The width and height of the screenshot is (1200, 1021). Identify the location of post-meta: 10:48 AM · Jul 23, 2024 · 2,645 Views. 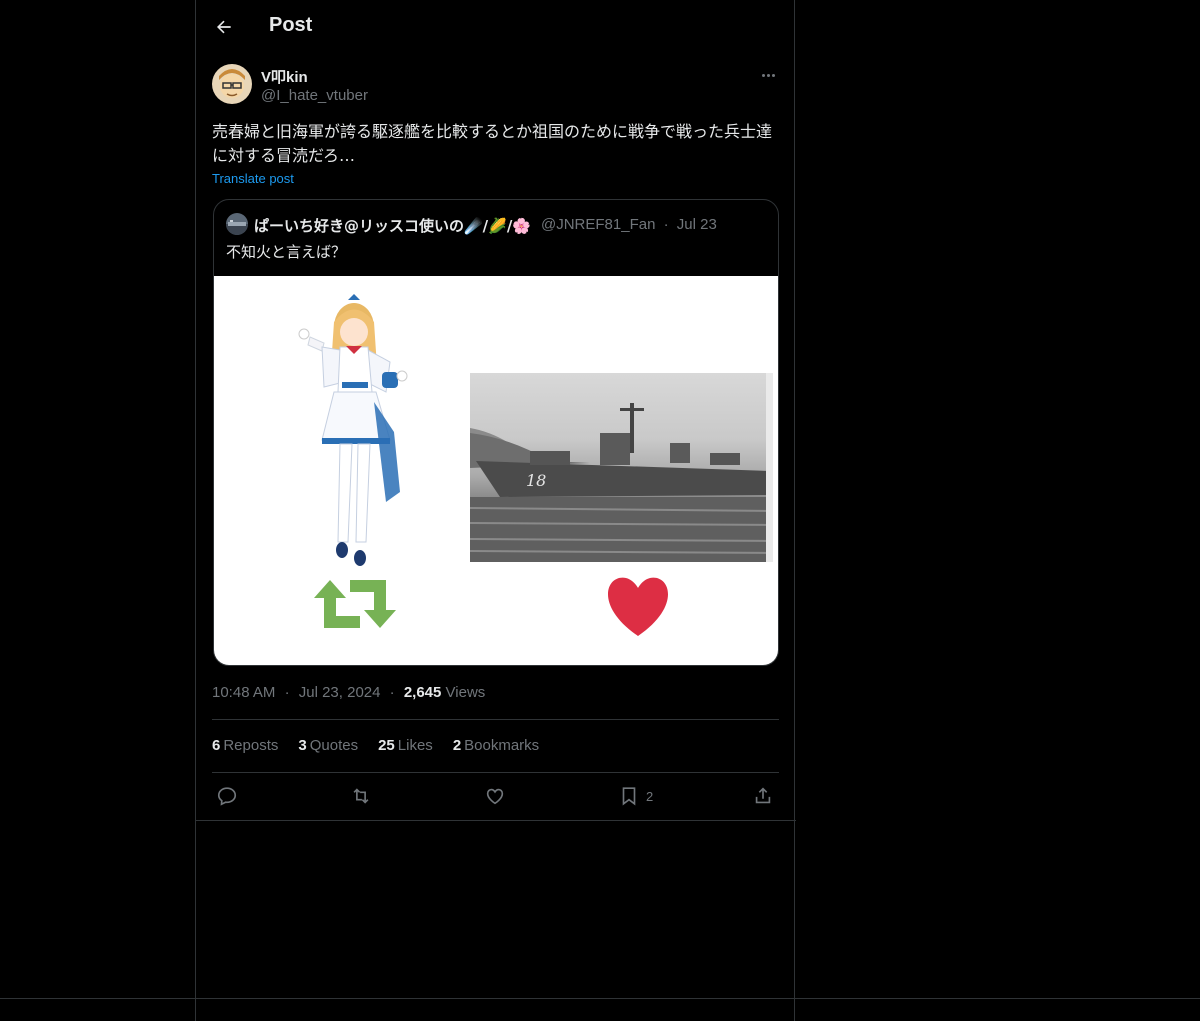
(348, 692).